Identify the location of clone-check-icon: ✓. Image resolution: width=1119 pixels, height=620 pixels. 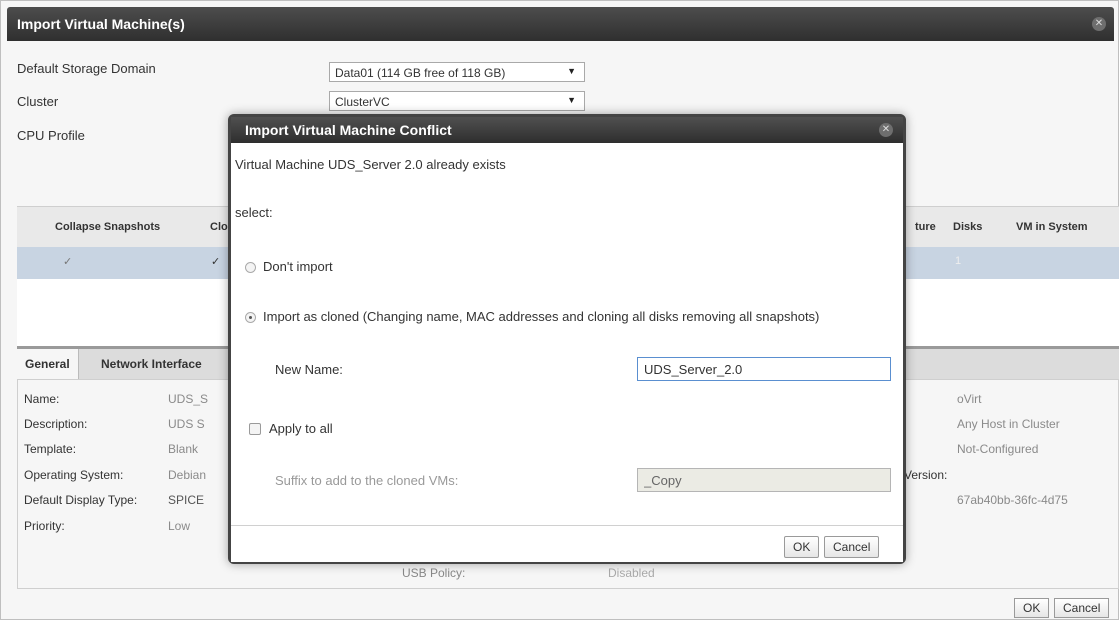
(215, 261).